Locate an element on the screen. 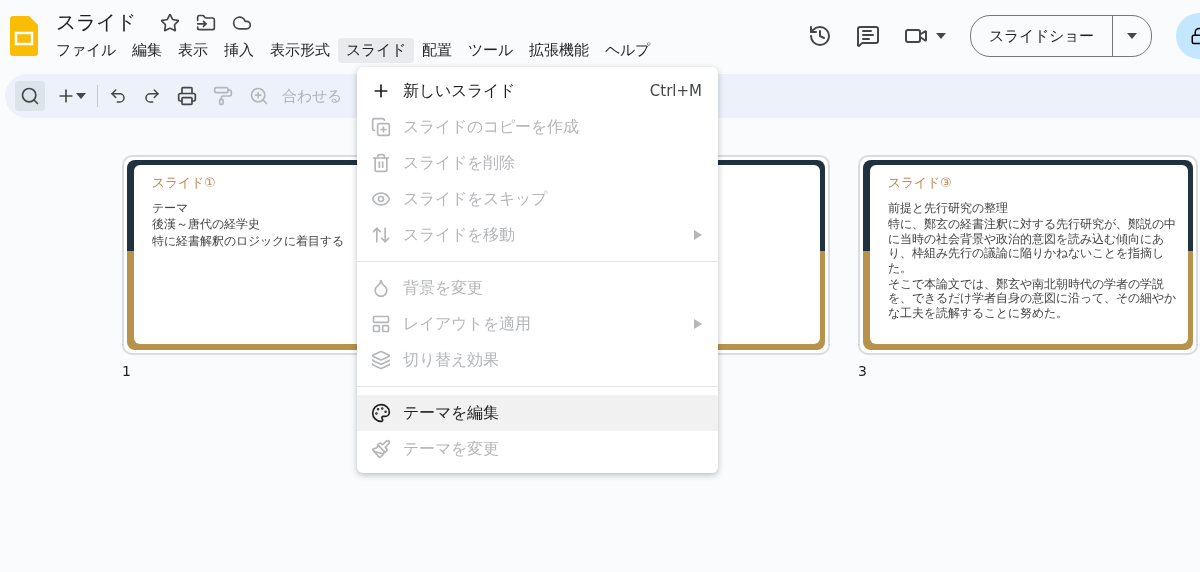 The image size is (1200, 572). menu-item: スライド is located at coordinates (376, 50).